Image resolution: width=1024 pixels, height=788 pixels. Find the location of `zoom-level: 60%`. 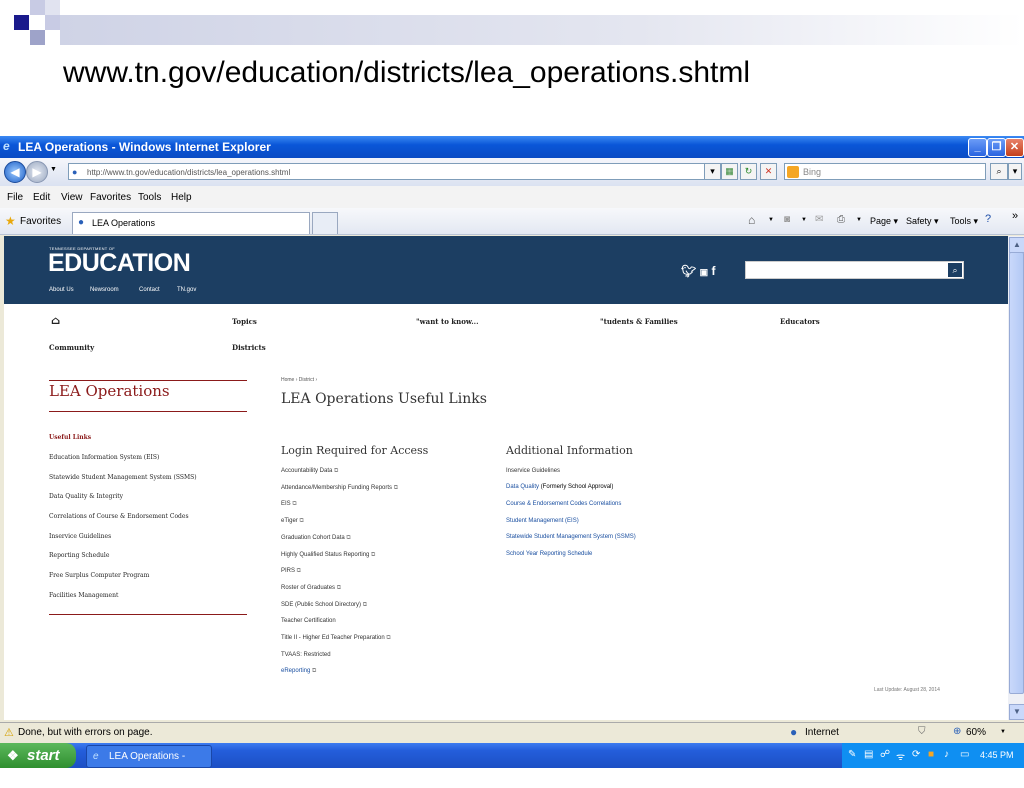

zoom-level: 60% is located at coordinates (976, 732).